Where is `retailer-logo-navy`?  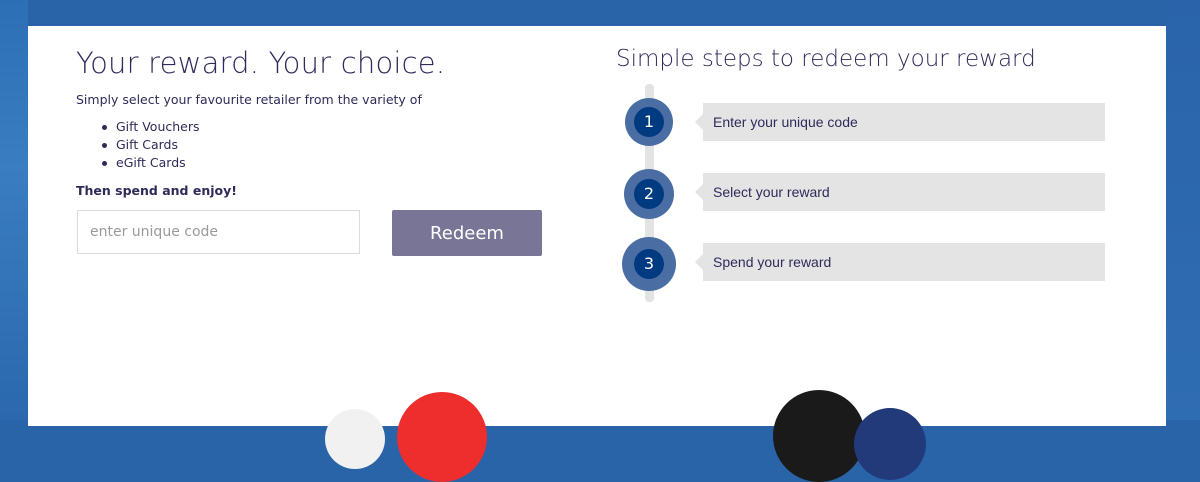 retailer-logo-navy is located at coordinates (890, 444).